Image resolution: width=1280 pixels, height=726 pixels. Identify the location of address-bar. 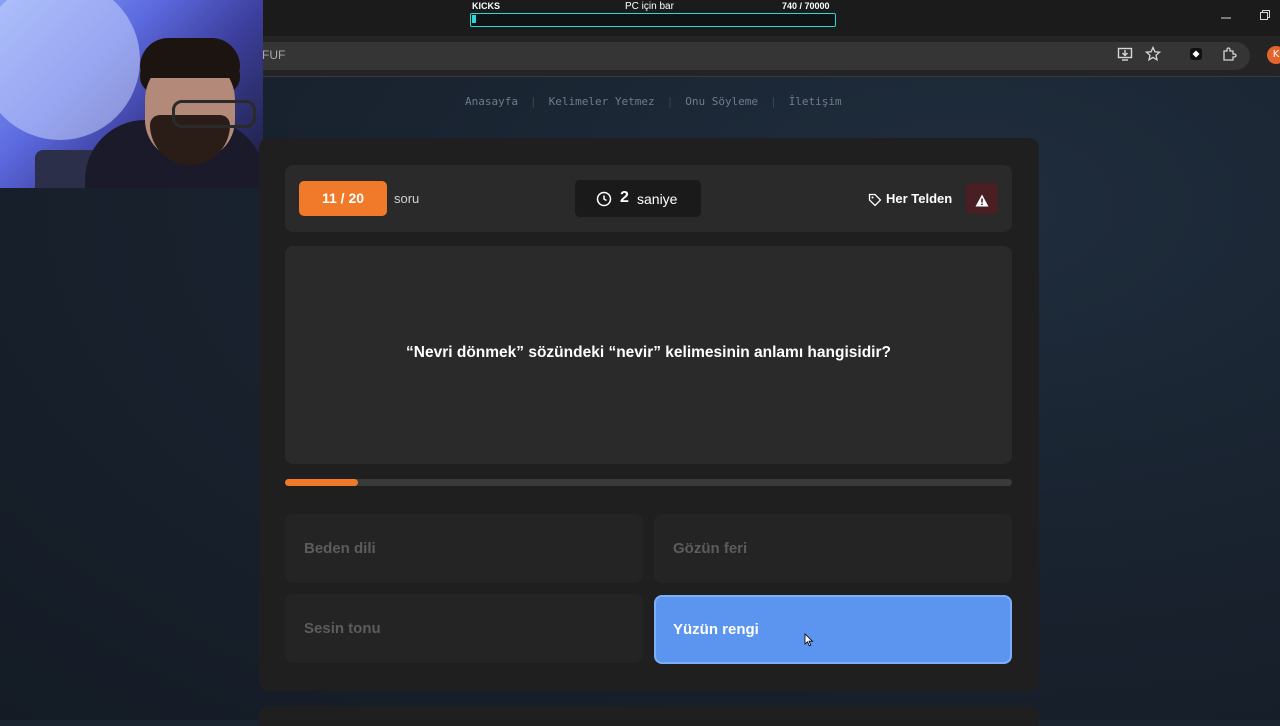
(750, 56).